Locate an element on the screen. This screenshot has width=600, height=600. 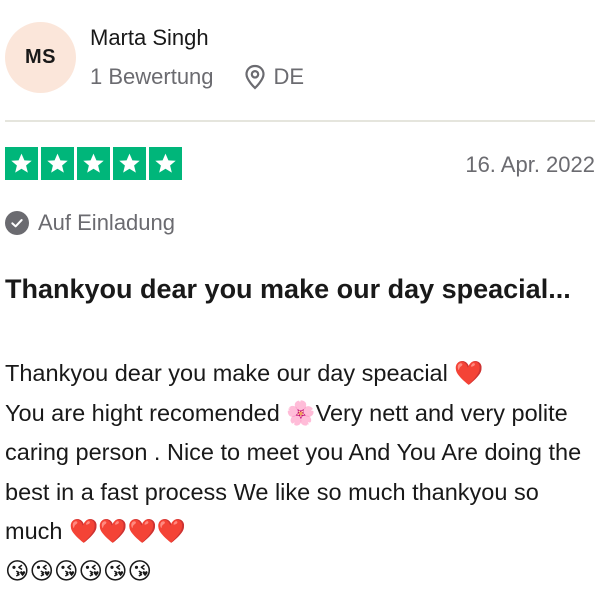
location-pin-icon is located at coordinates (255, 77).